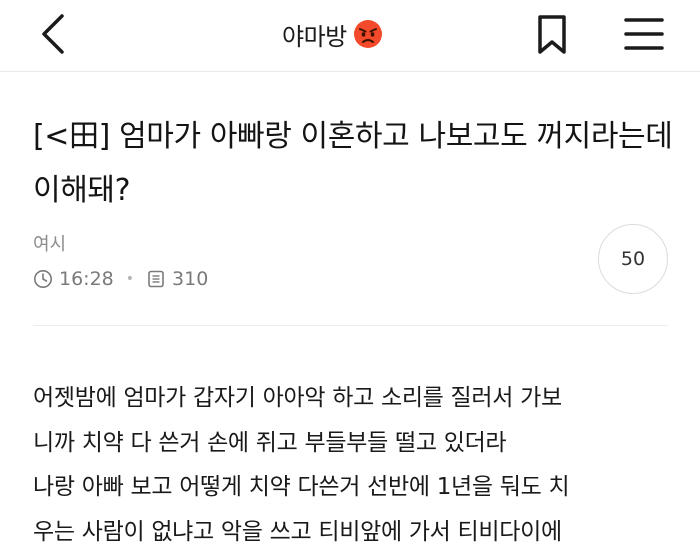  I want to click on bookmark-icon, so click(552, 34).